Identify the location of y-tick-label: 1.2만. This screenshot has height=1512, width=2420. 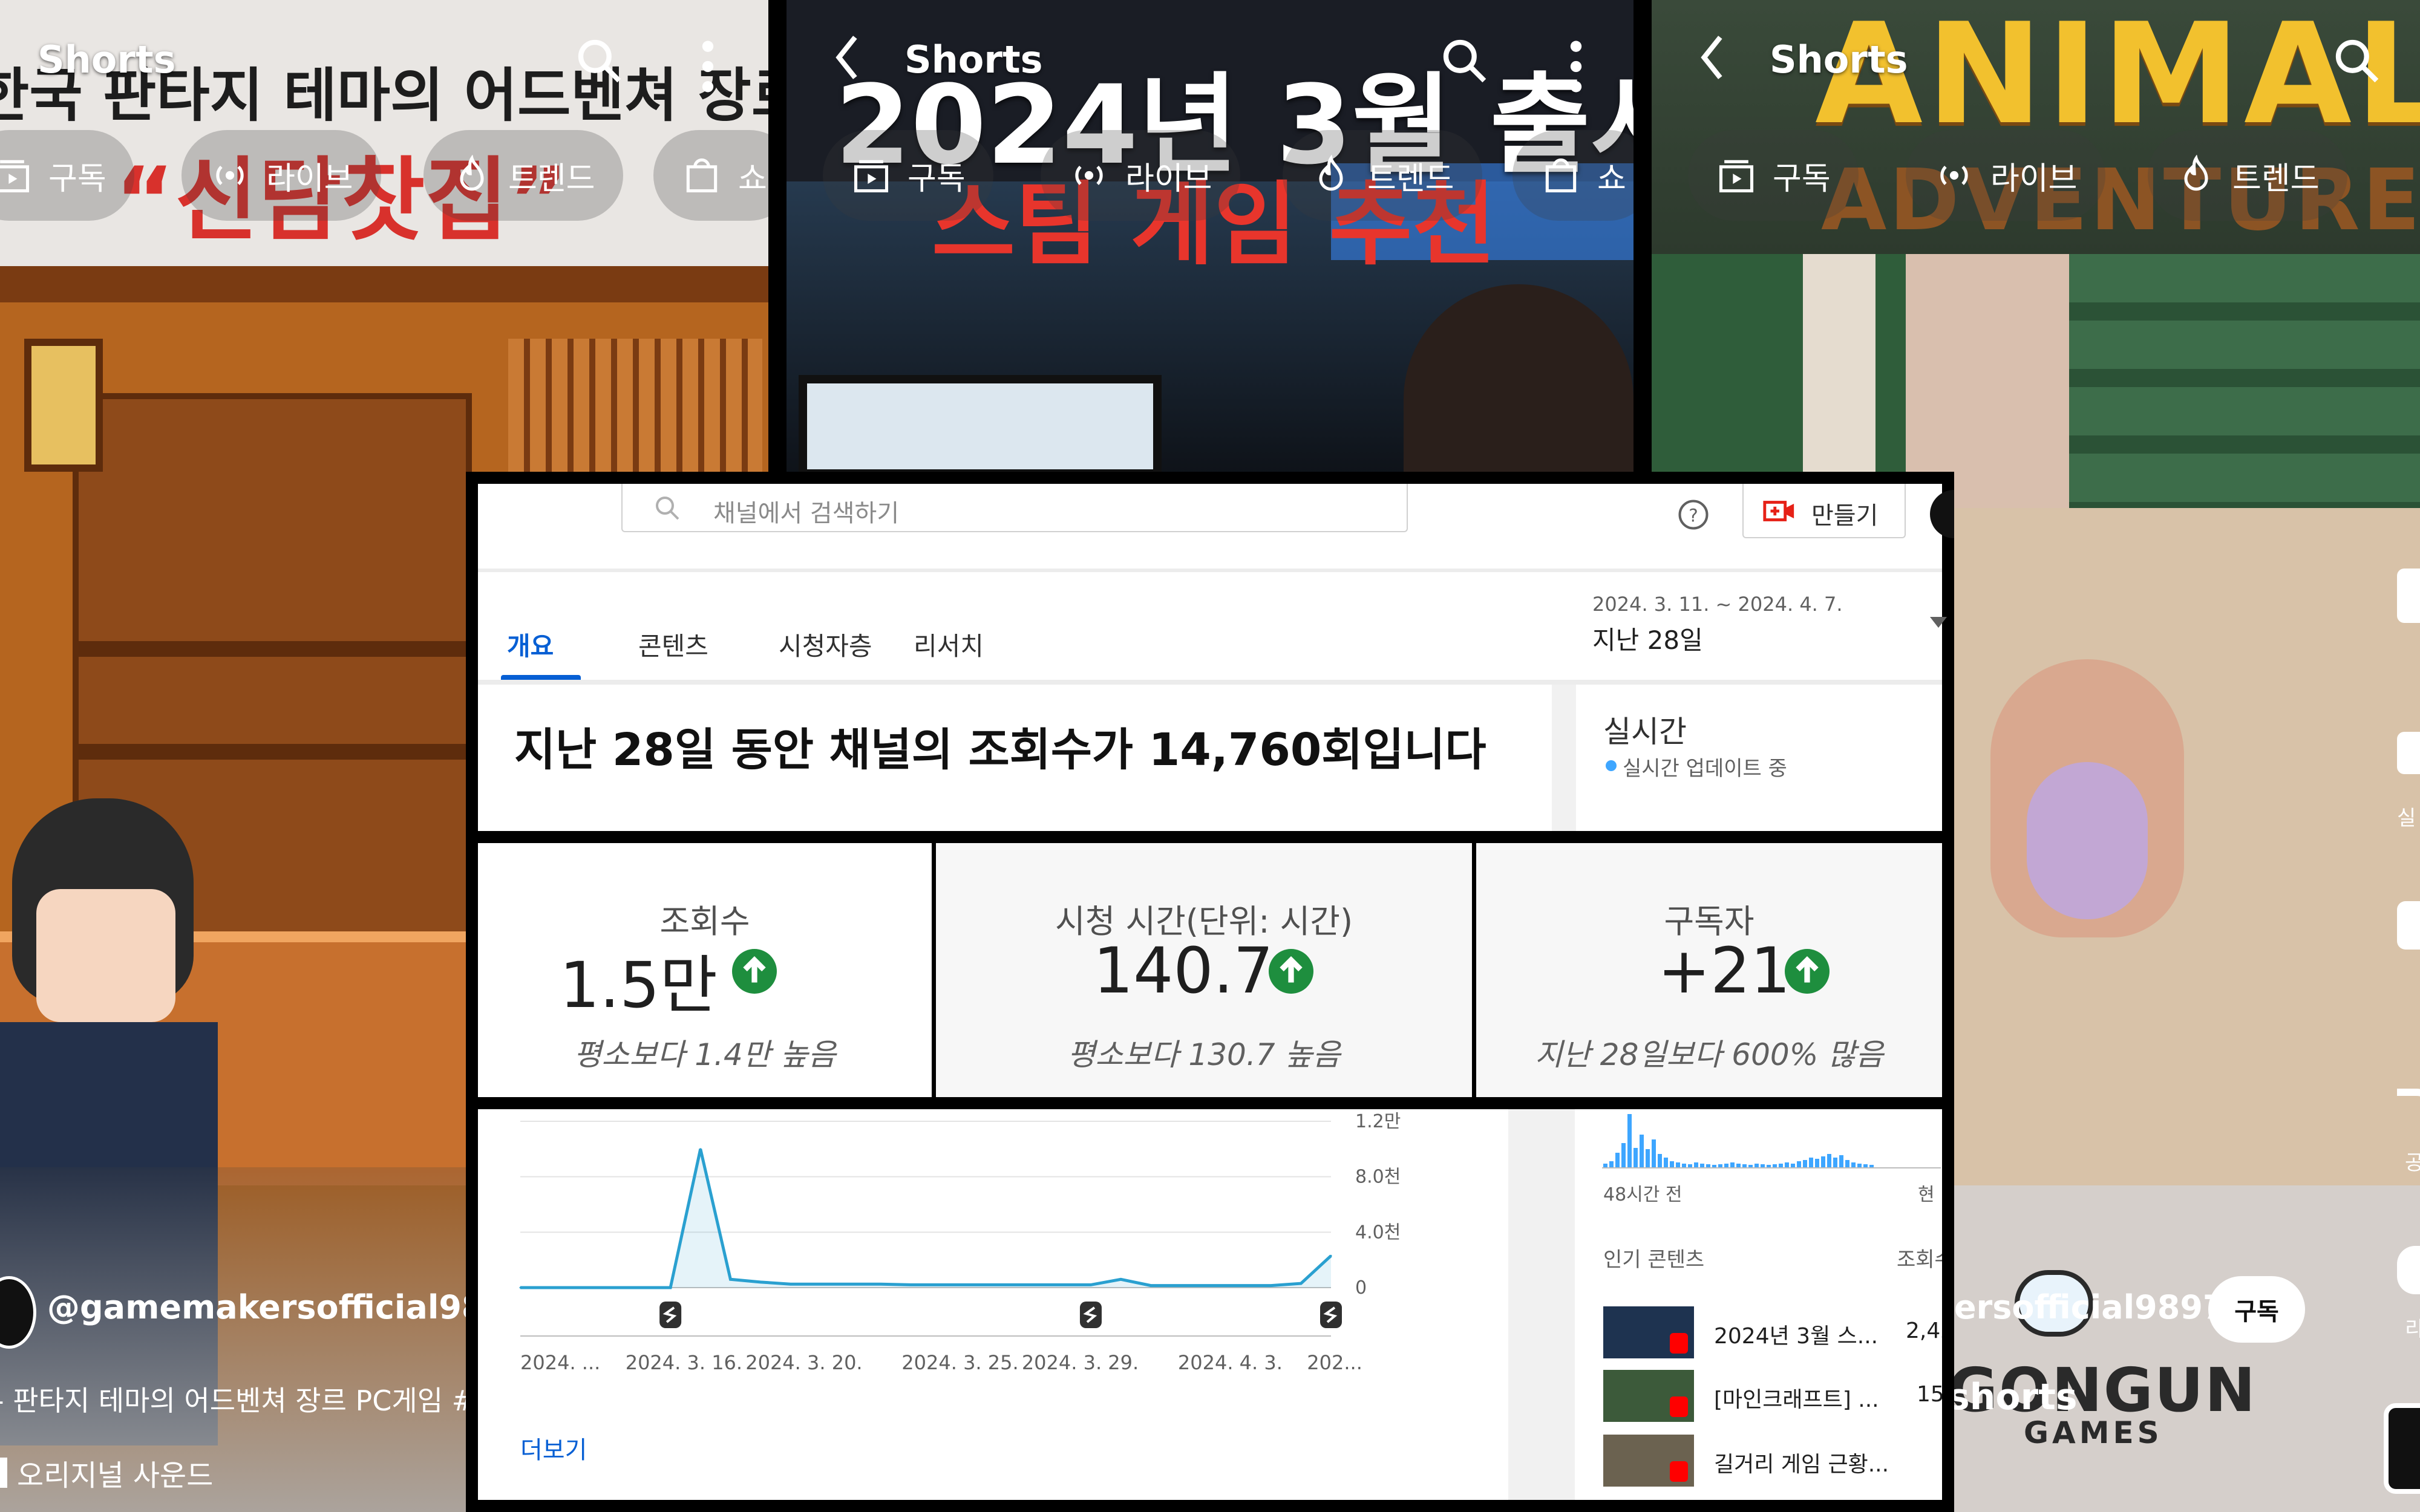
(1378, 1121).